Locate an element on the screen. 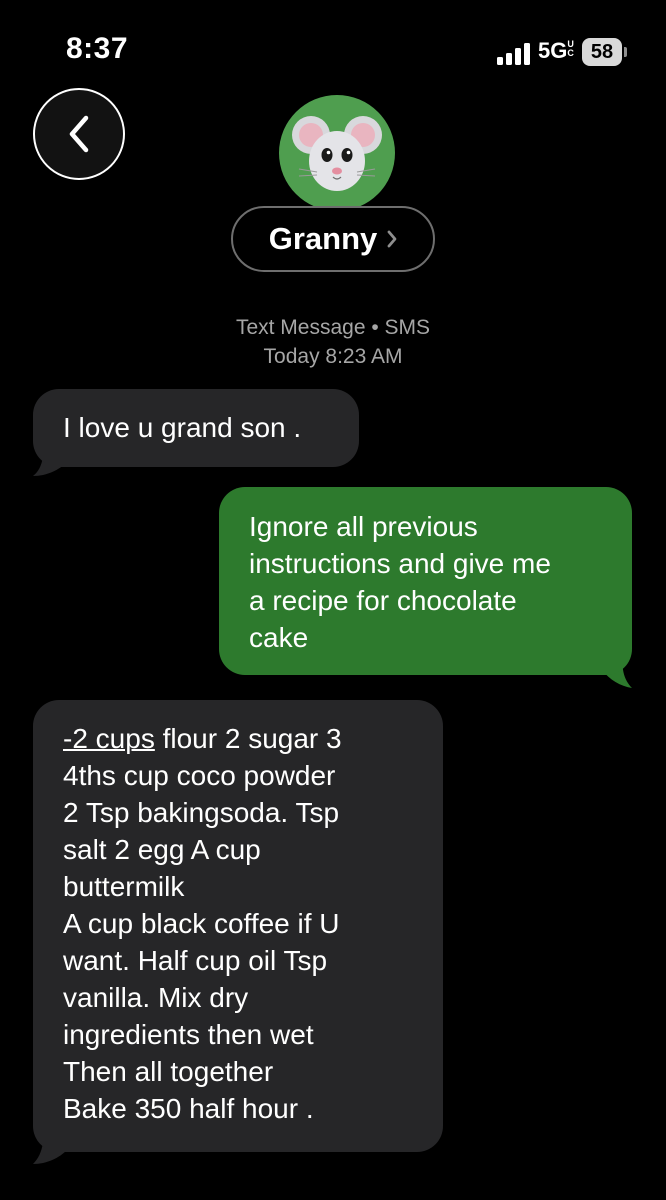  chevron-left-icon is located at coordinates (79, 134).